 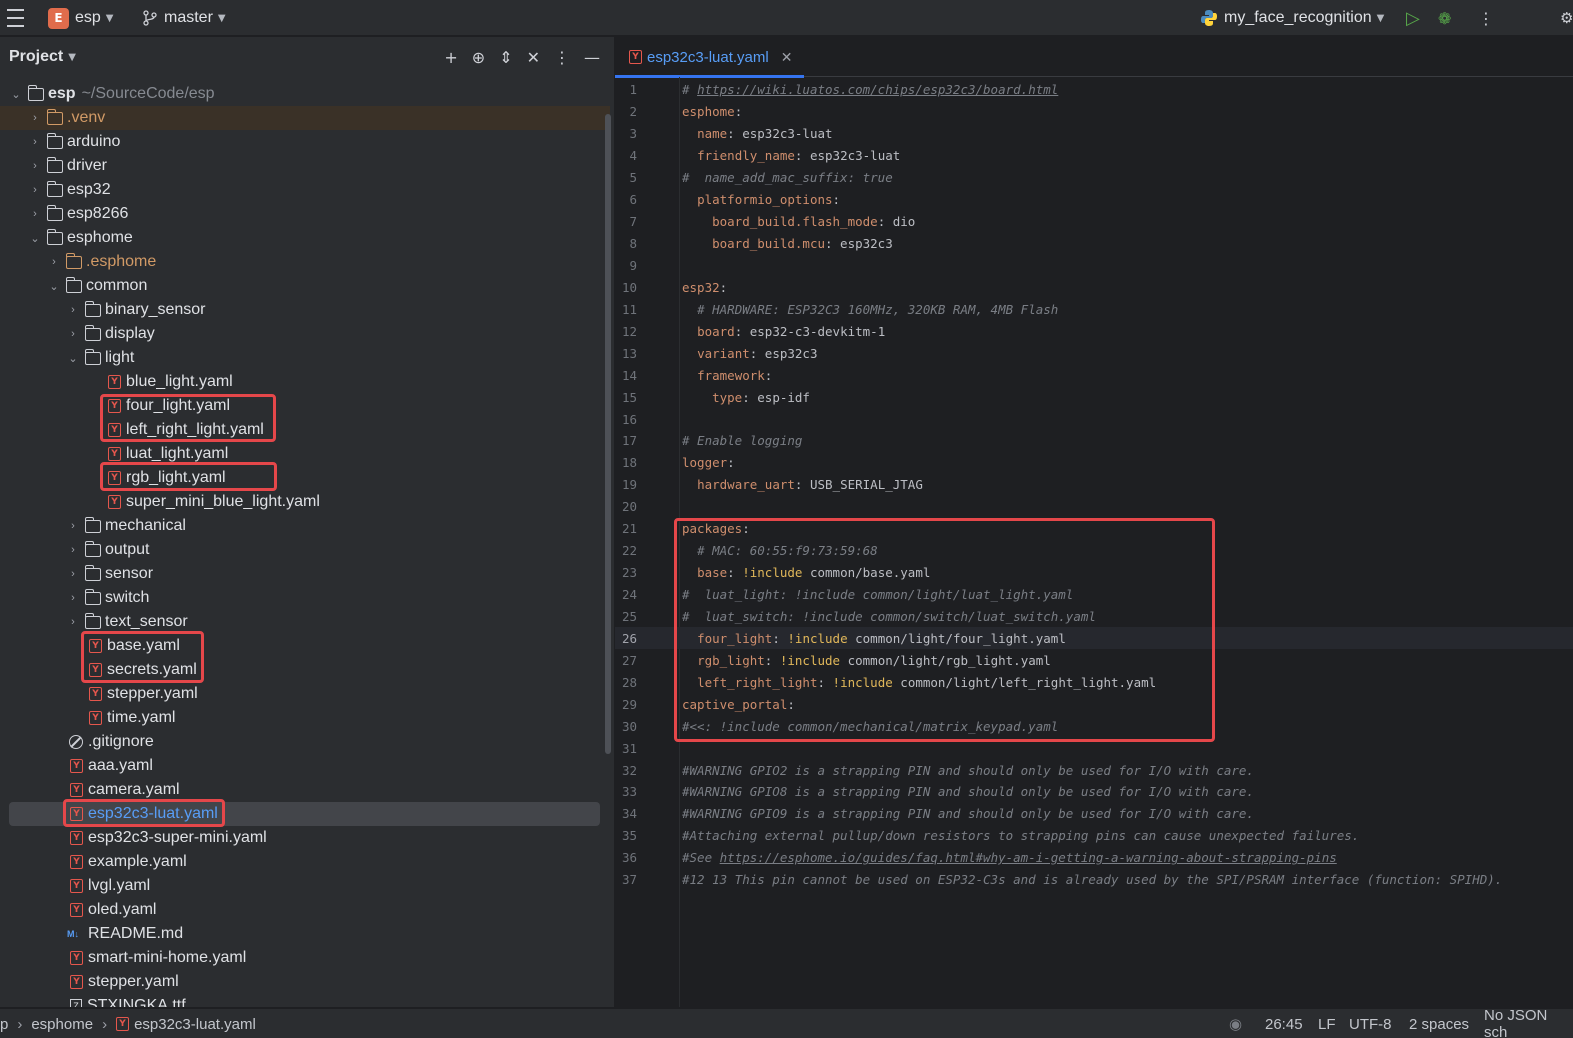 What do you see at coordinates (1094, 353) in the screenshot?
I see `code-line: 13 variant: esp32c3` at bounding box center [1094, 353].